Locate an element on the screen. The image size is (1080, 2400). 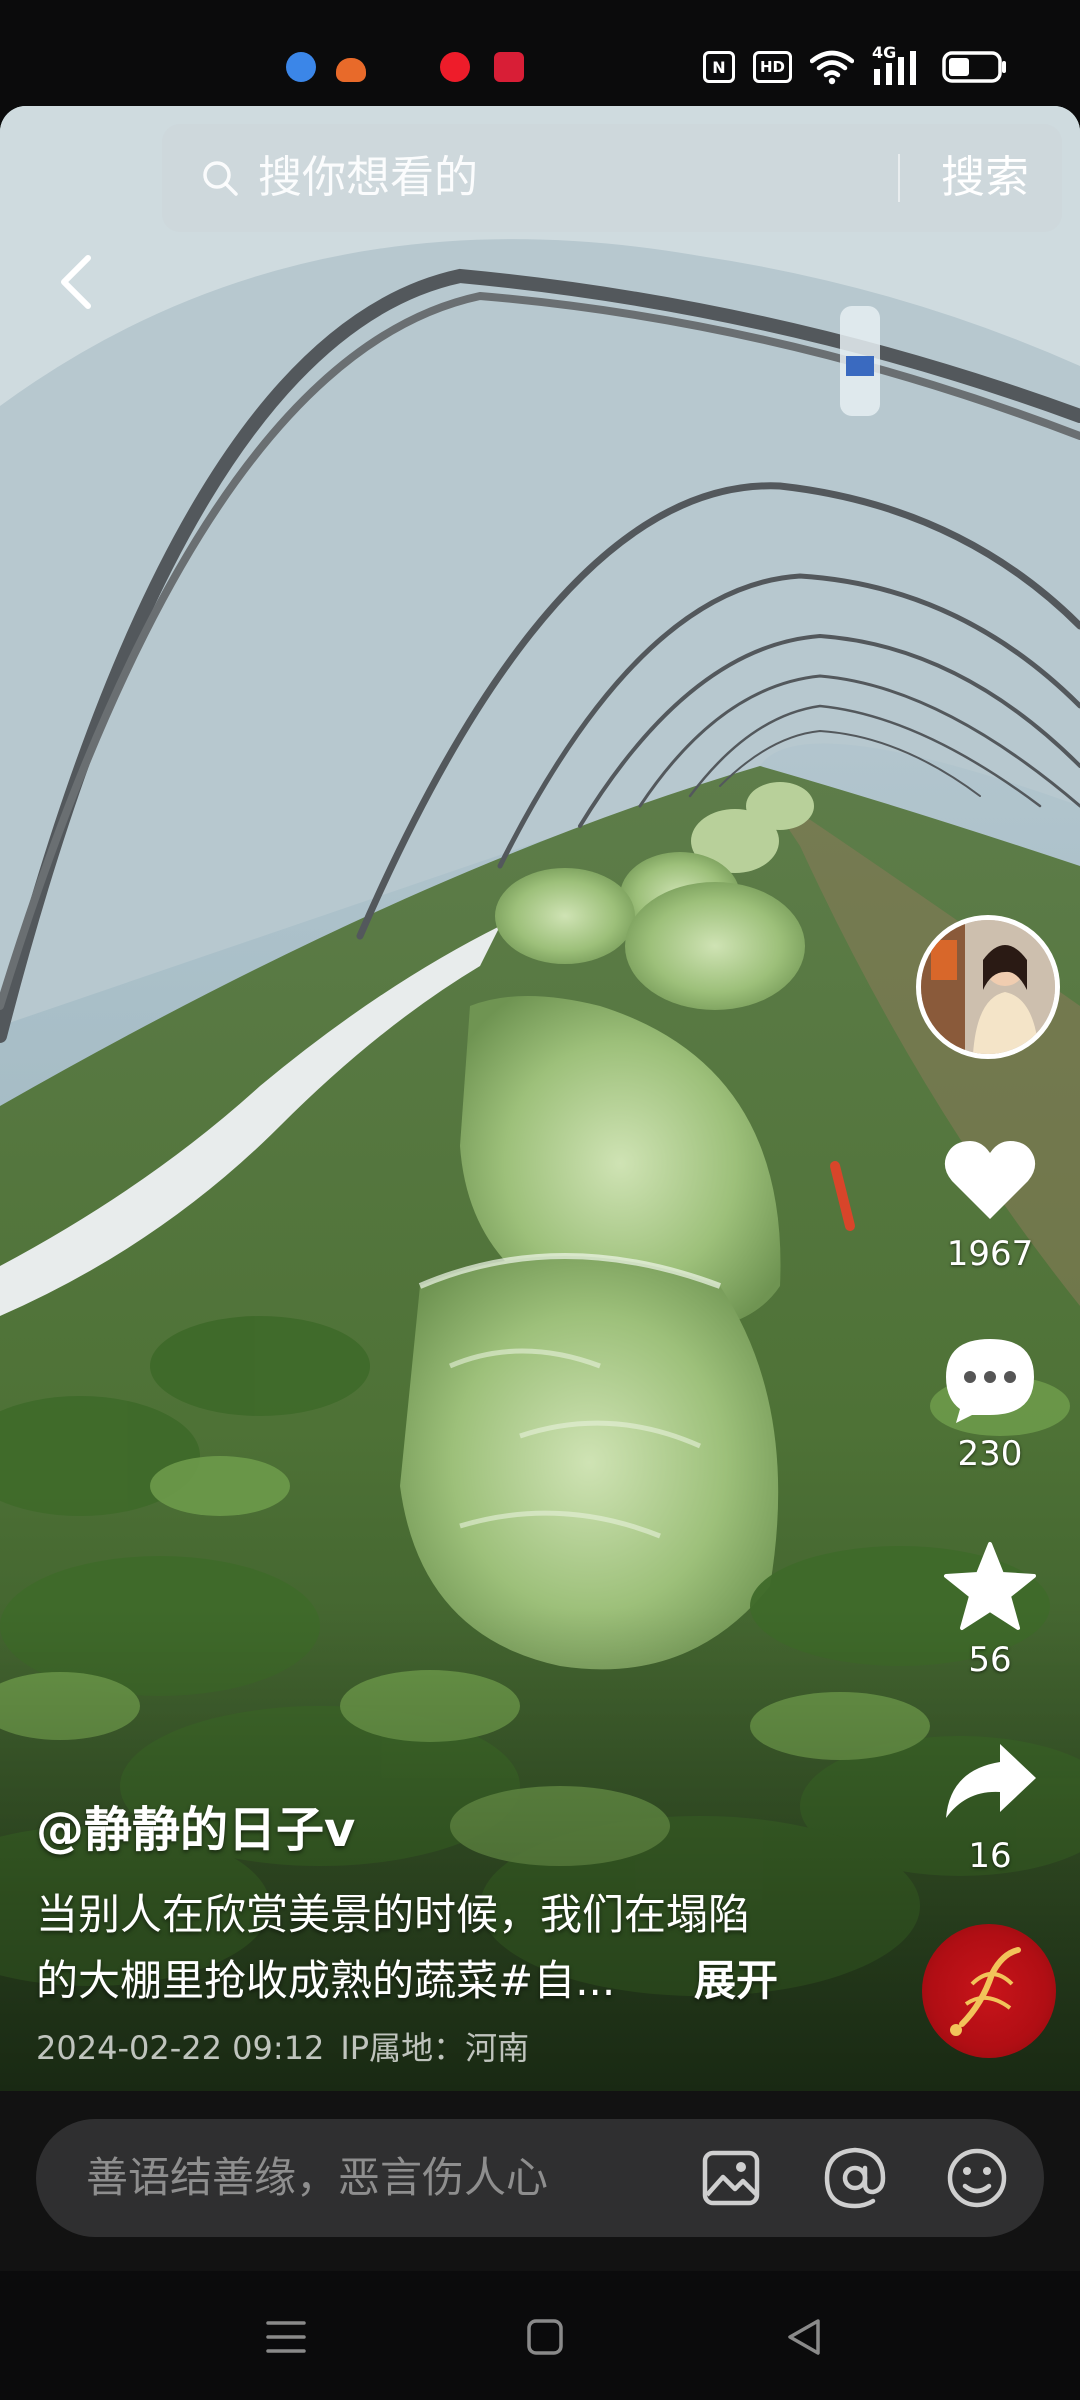
comment-input: 善语结善缘，恶言伤人心 is located at coordinates (540, 2178).